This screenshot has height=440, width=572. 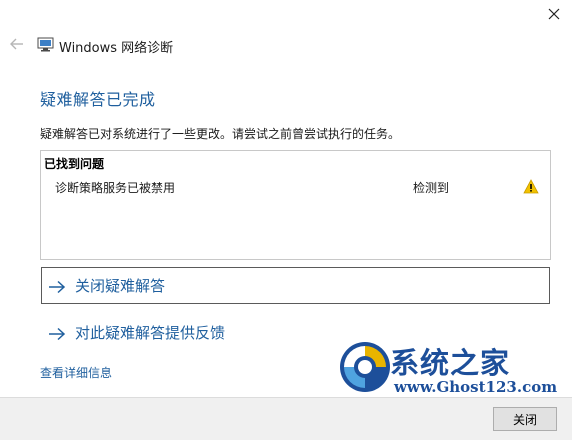 What do you see at coordinates (150, 333) in the screenshot?
I see `feedback-label: 对此疑难解答提供反馈` at bounding box center [150, 333].